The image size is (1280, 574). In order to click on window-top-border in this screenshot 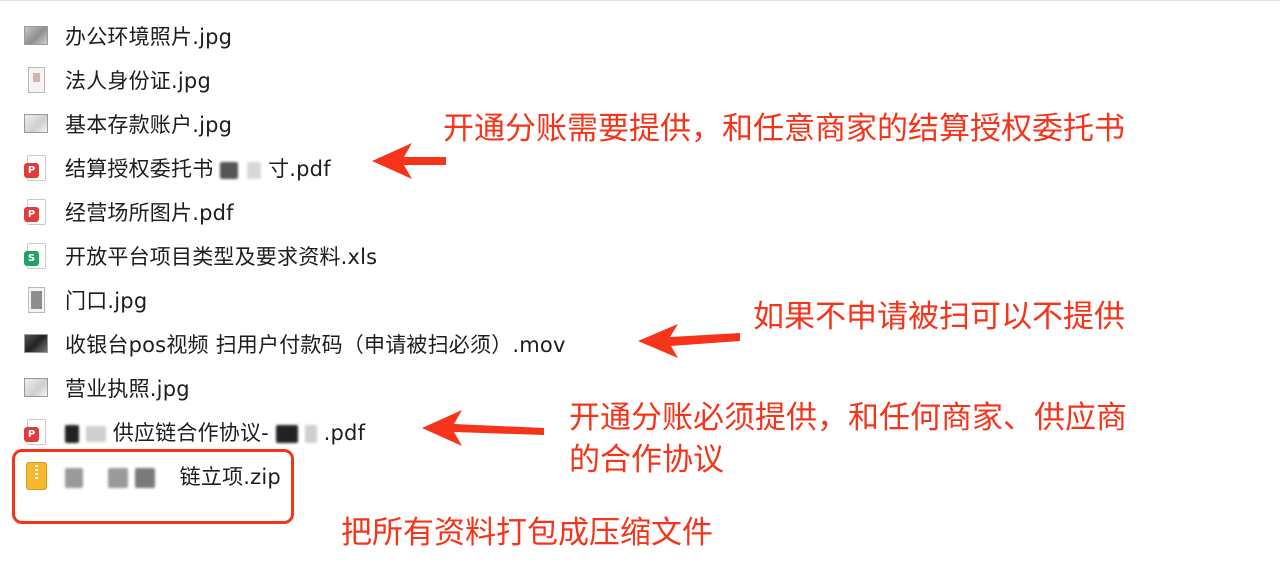, I will do `click(640, 0)`.